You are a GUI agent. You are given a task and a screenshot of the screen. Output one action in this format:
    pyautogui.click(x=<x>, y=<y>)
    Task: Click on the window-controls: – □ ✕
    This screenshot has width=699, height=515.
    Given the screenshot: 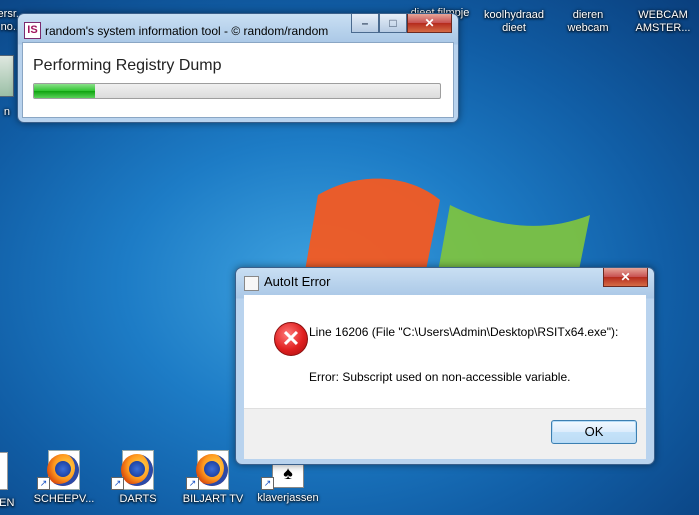 What is the action you would take?
    pyautogui.click(x=401, y=23)
    